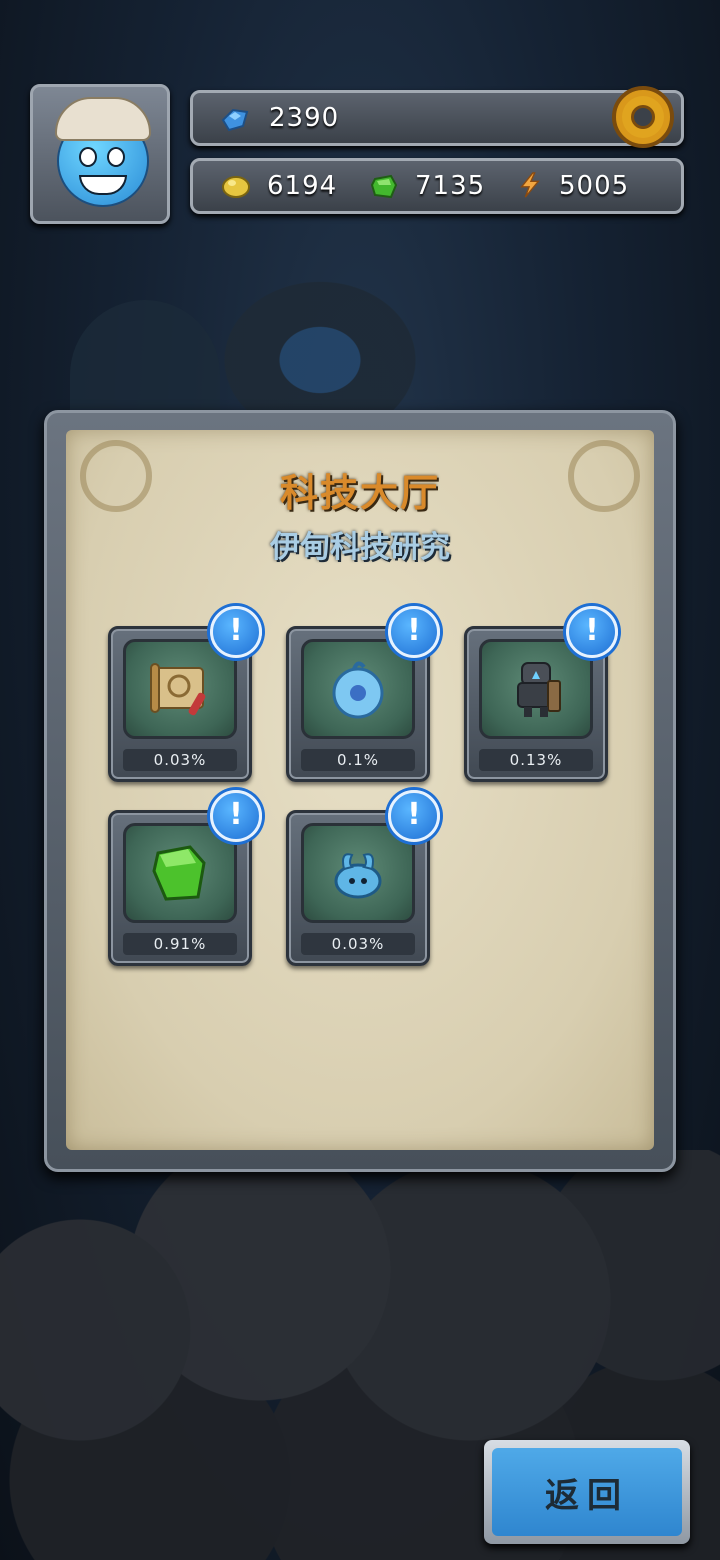  What do you see at coordinates (320, 345) in the screenshot?
I see `background-ruin` at bounding box center [320, 345].